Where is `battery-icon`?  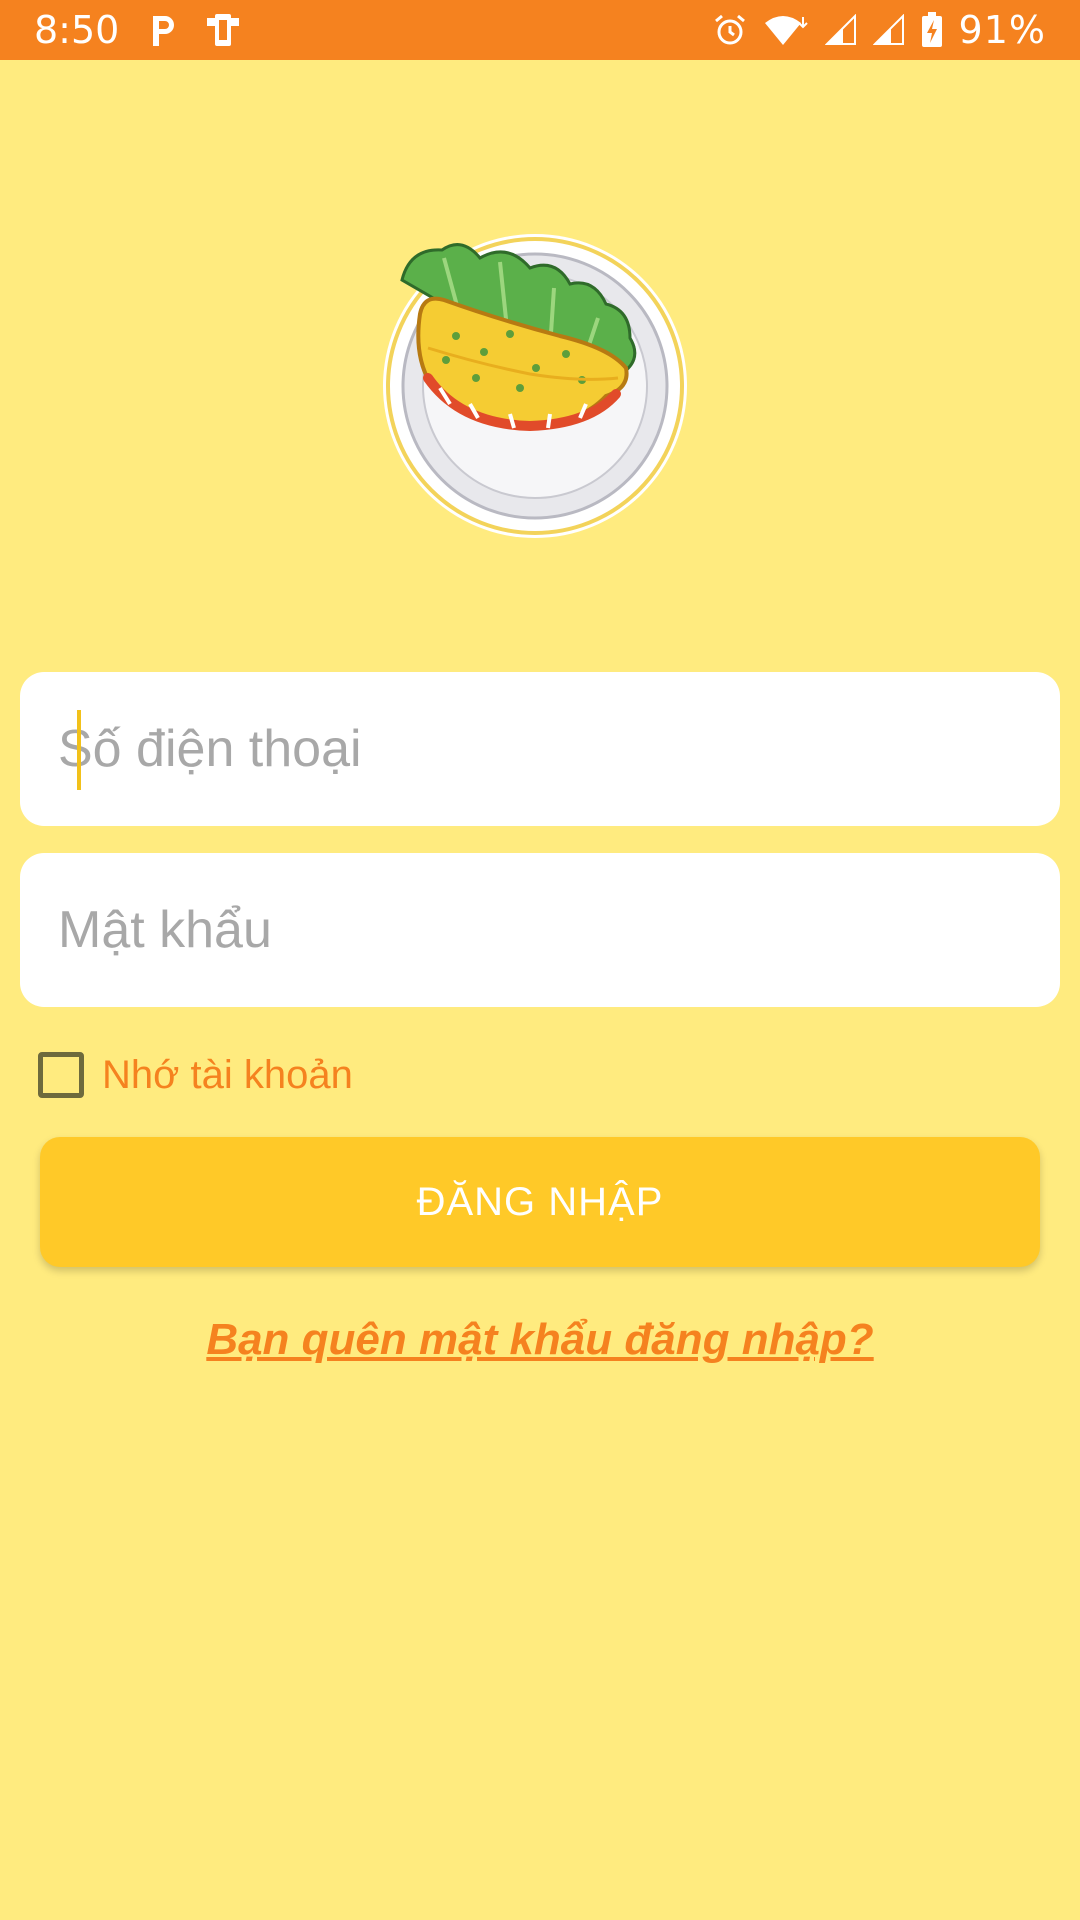
battery-icon is located at coordinates (931, 29).